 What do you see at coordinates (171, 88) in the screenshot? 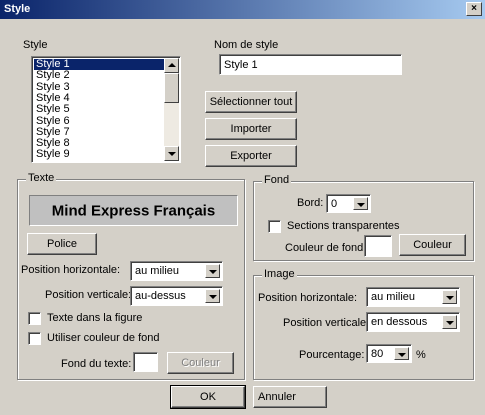
I see `scroll-thumb` at bounding box center [171, 88].